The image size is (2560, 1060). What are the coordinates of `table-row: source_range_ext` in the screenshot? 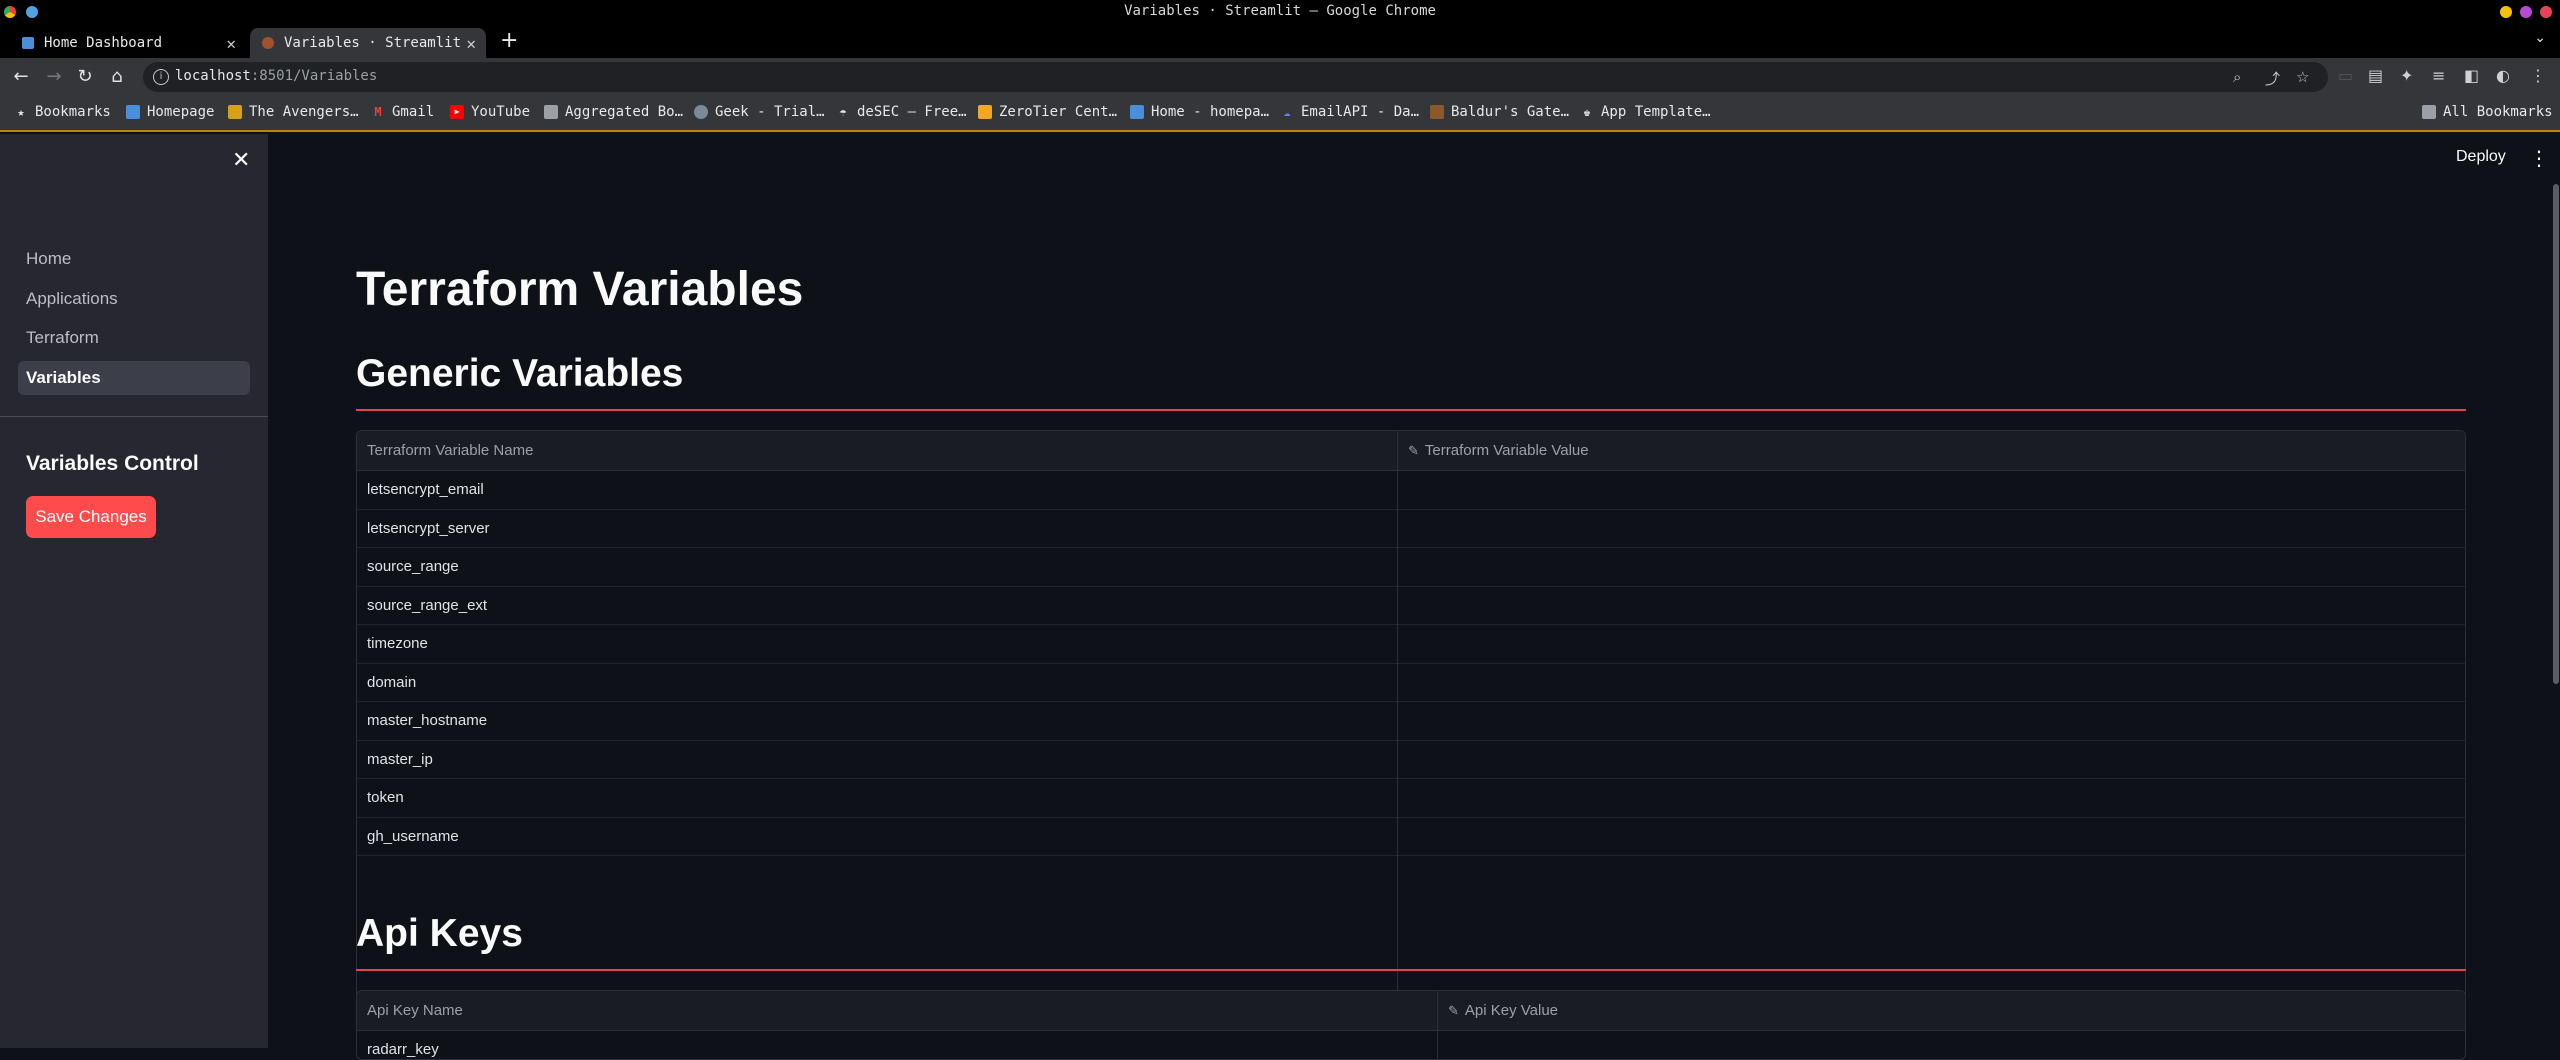 It's located at (1411, 606).